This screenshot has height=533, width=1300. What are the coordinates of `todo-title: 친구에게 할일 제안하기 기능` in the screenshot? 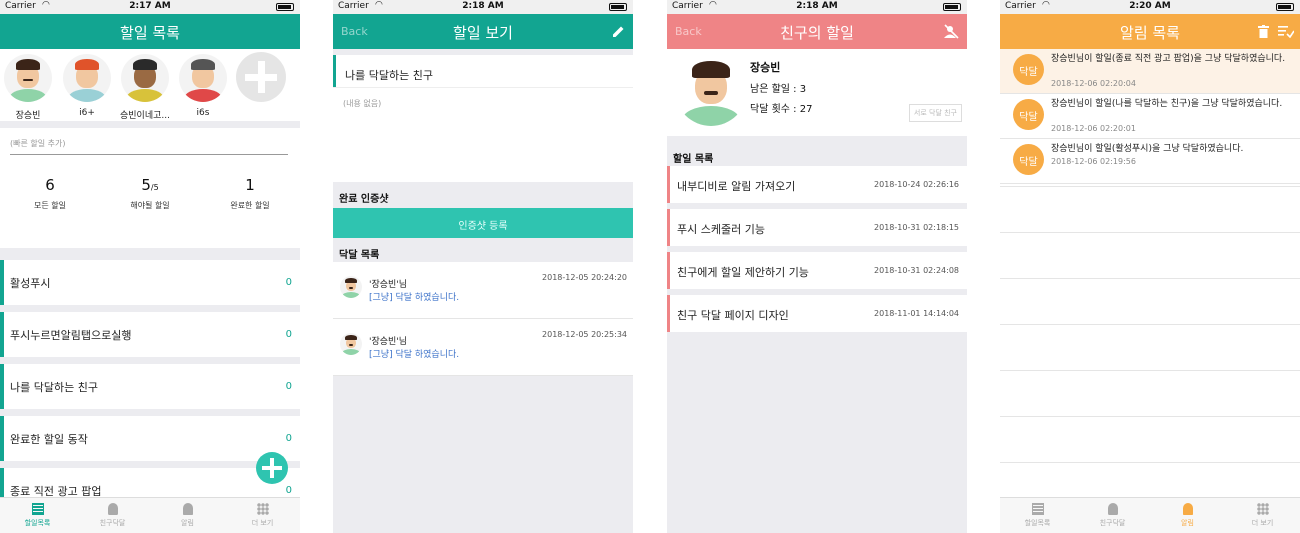 It's located at (743, 272).